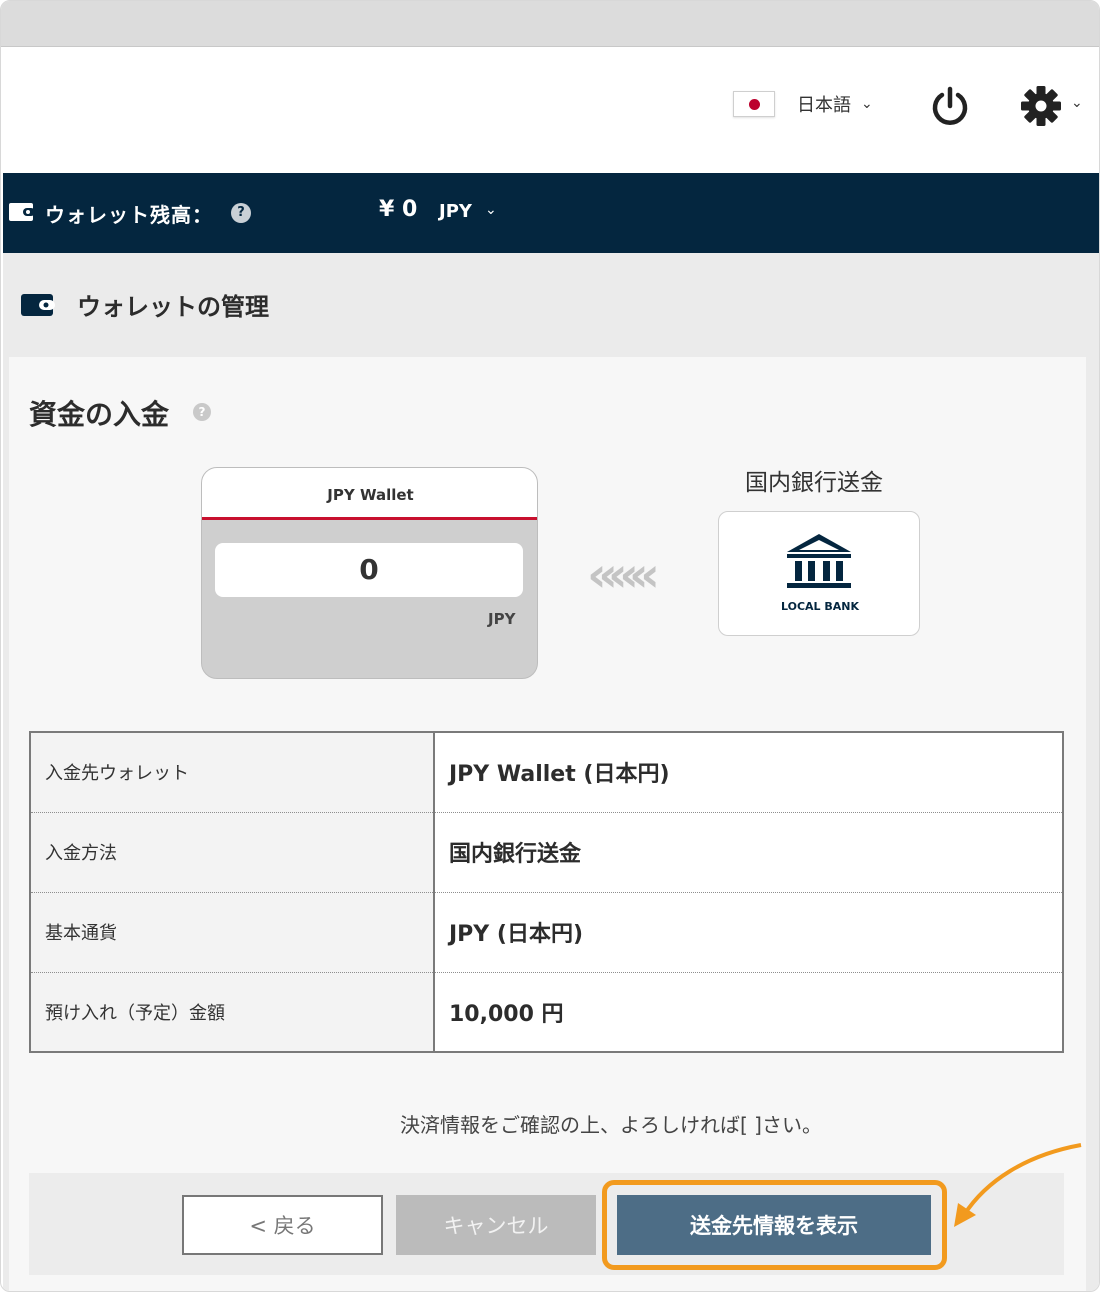 This screenshot has height=1292, width=1100. Describe the element at coordinates (369, 570) in the screenshot. I see `wallet-card-value: 0` at that location.